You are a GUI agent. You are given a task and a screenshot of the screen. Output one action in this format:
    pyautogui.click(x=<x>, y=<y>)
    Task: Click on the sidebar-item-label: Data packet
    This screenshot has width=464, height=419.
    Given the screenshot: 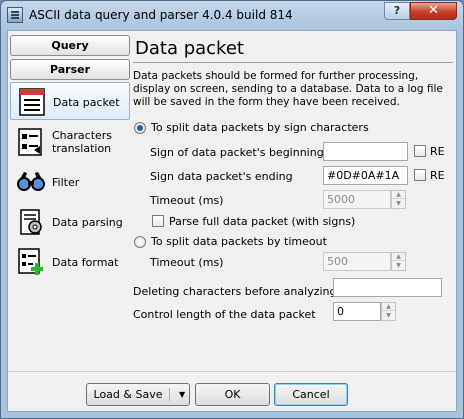 What is the action you would take?
    pyautogui.click(x=86, y=102)
    